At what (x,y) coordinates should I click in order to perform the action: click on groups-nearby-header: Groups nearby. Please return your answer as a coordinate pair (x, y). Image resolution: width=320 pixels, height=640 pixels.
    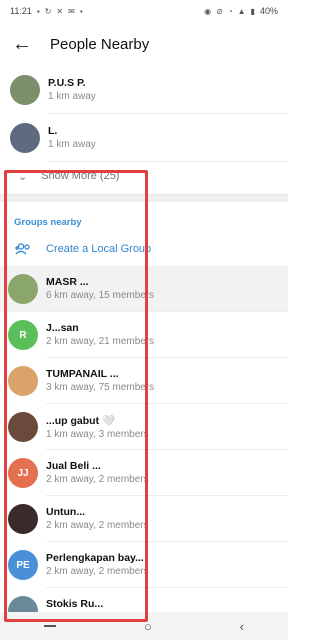
    Looking at the image, I should click on (48, 222).